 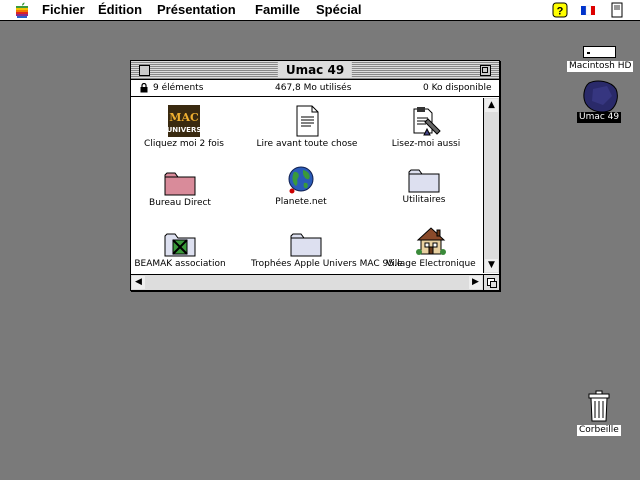 I want to click on item-beamak: BEAMAK association, so click(x=183, y=250).